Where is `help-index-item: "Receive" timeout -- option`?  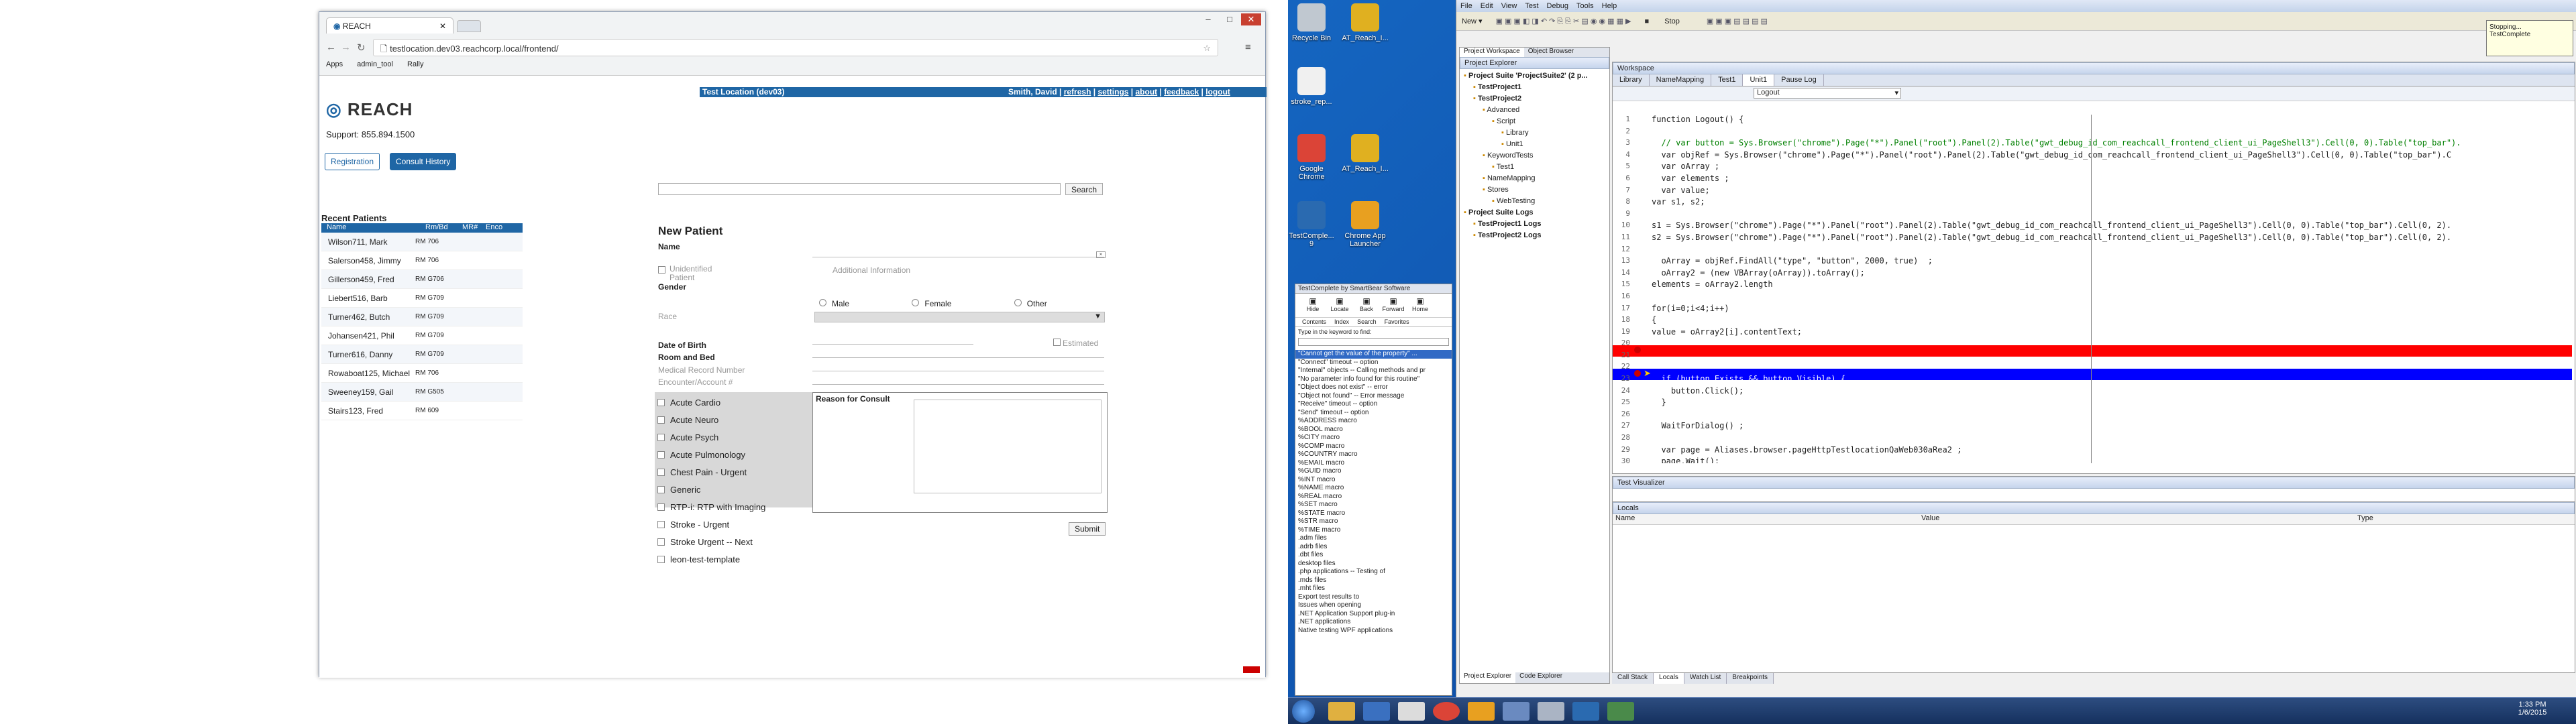
help-index-item: "Receive" timeout -- option is located at coordinates (1373, 404).